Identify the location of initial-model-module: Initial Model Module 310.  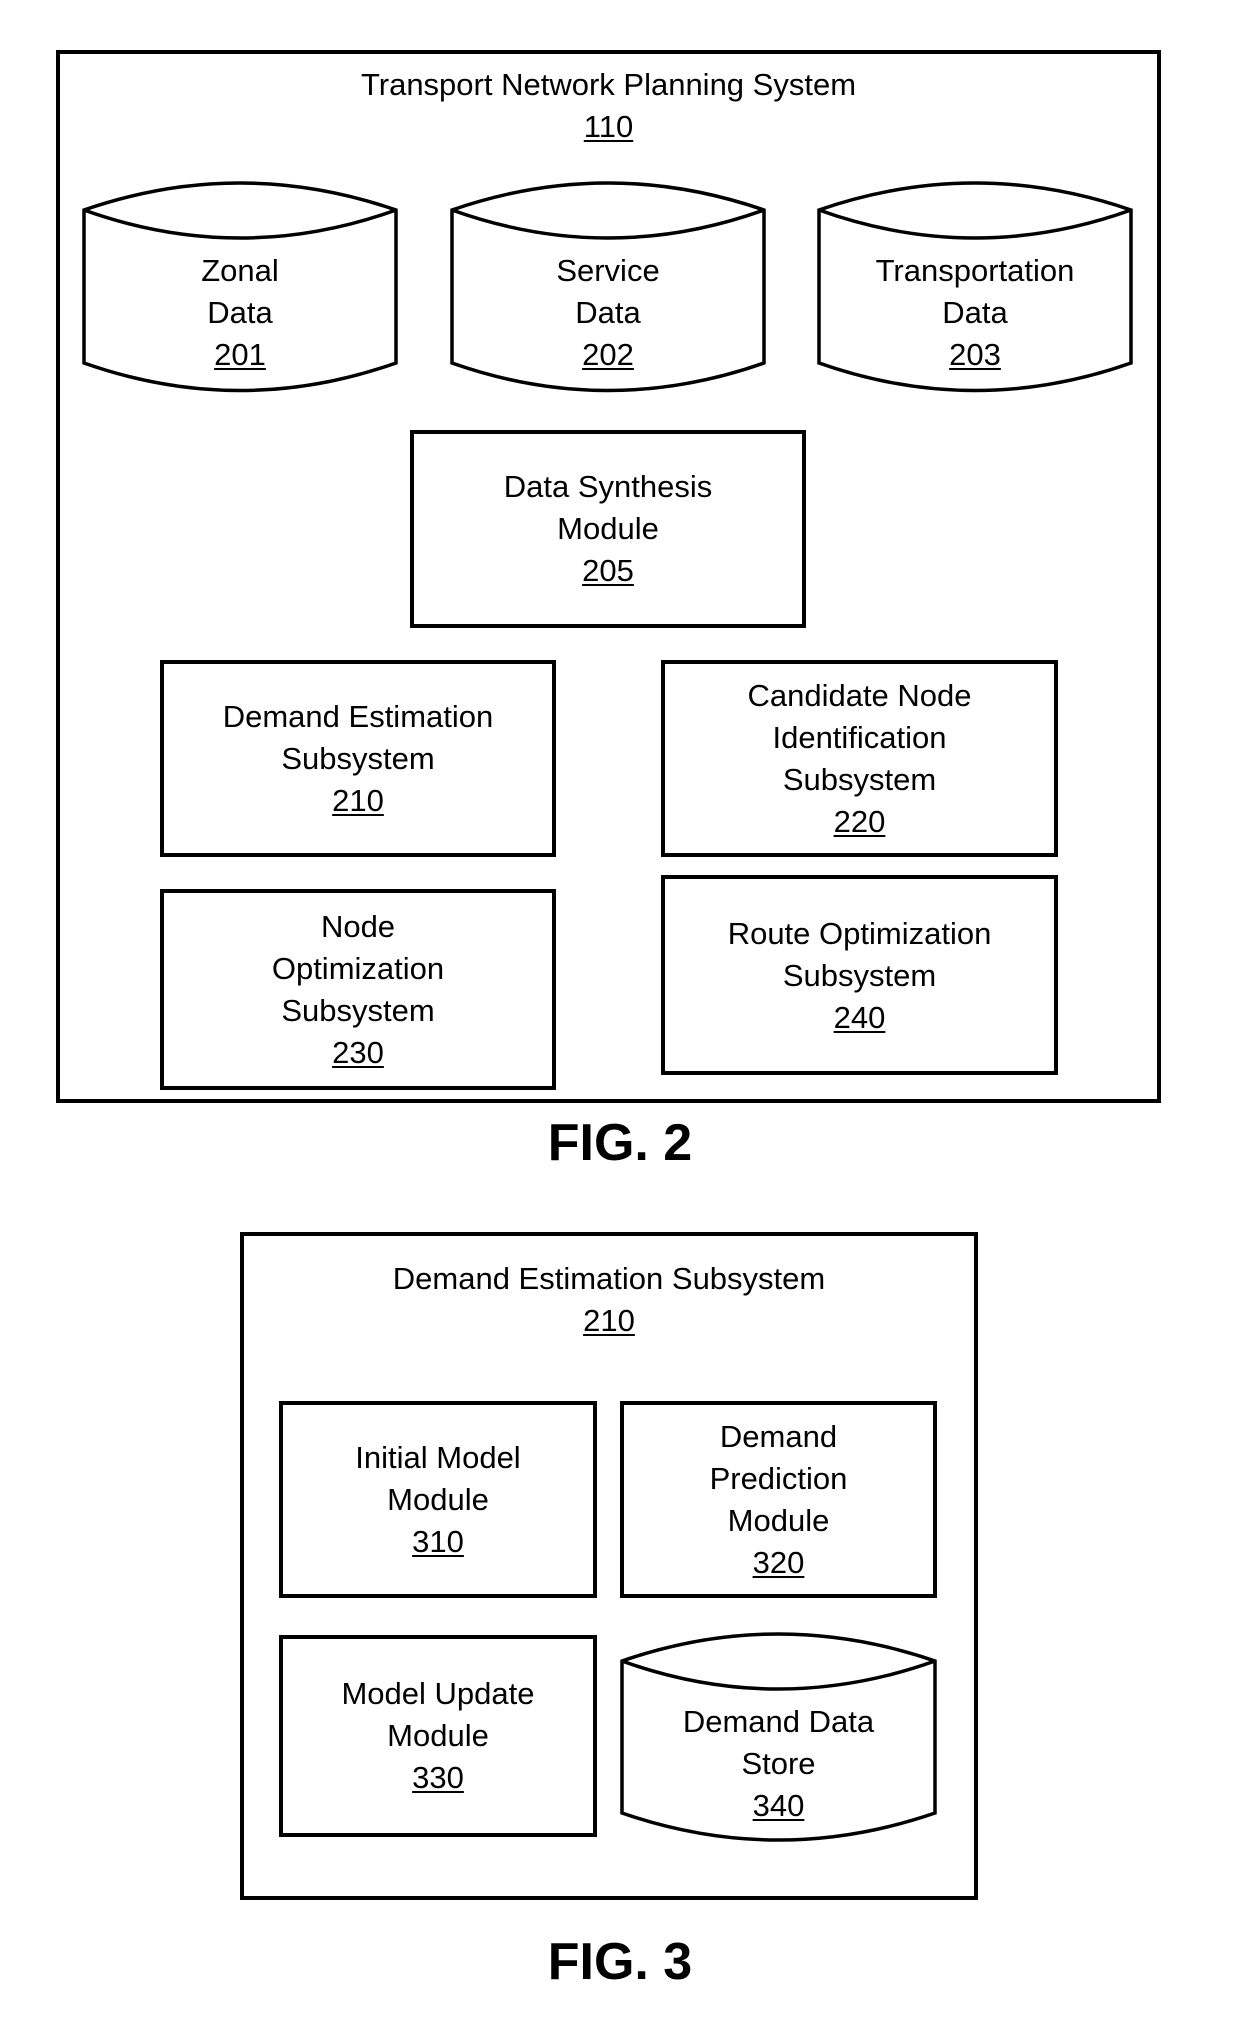
(438, 1499).